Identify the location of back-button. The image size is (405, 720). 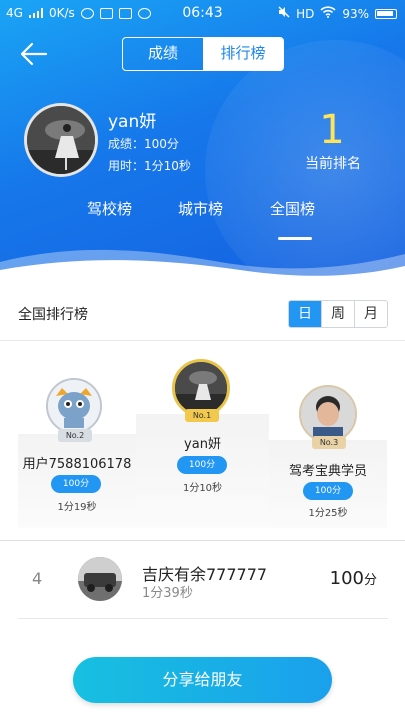
(34, 54).